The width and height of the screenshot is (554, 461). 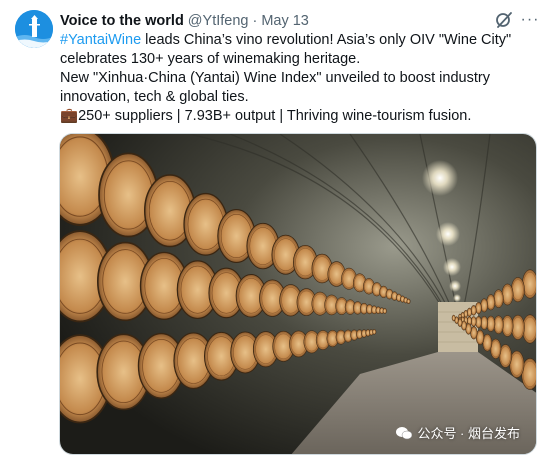 What do you see at coordinates (468, 433) in the screenshot?
I see `watermark-text: 公众号 · 烟台发布` at bounding box center [468, 433].